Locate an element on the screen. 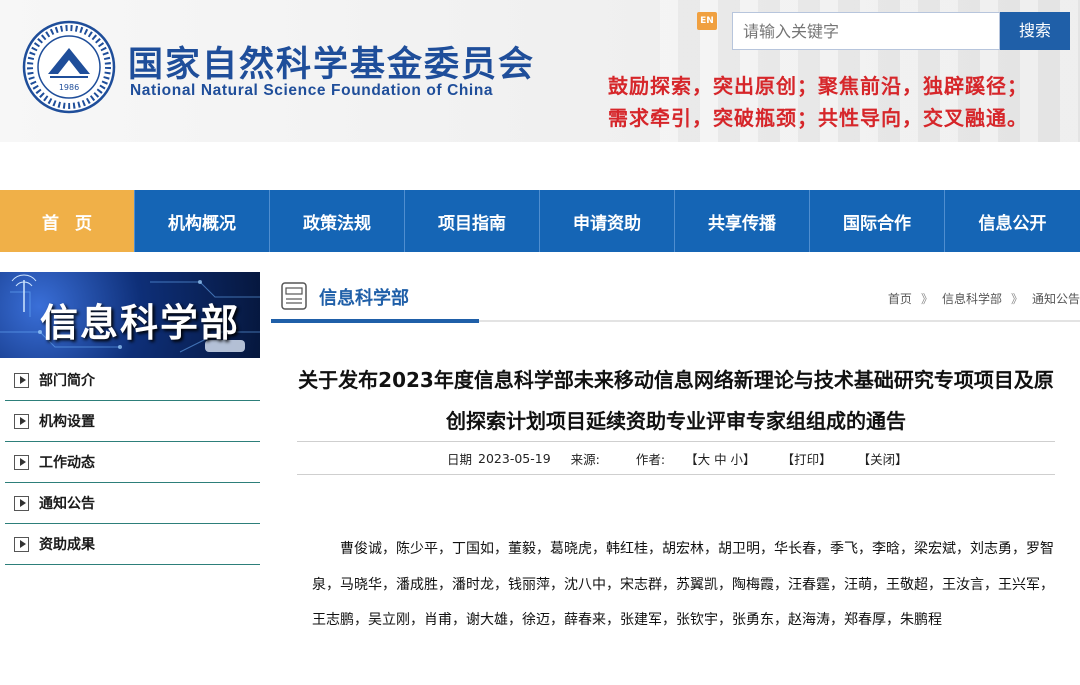 Image resolution: width=1080 pixels, height=685 pixels. breadcrumb-home: 首页 is located at coordinates (900, 299).